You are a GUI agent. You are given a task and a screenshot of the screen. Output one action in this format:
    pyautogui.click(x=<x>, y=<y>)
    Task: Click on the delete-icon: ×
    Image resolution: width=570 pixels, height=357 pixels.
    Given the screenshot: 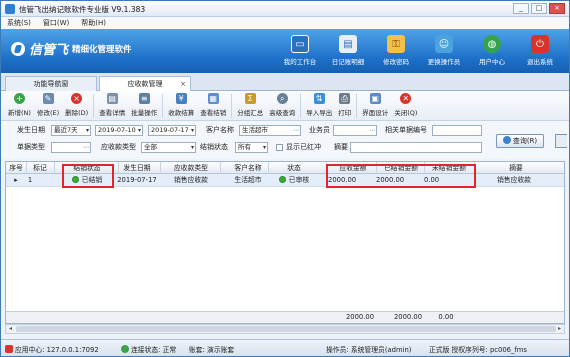 What is the action you would take?
    pyautogui.click(x=77, y=98)
    